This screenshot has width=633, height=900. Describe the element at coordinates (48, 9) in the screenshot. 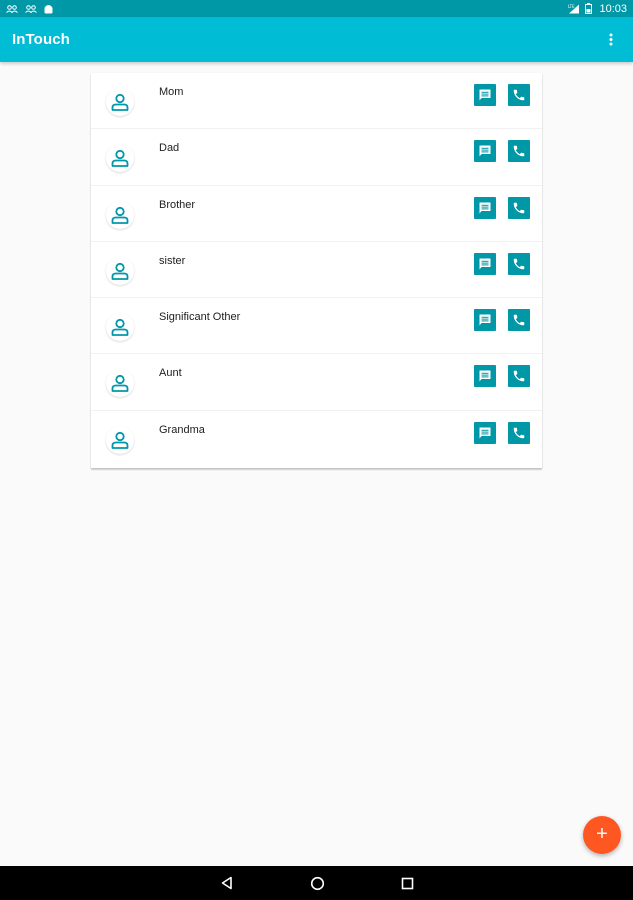

I see `android-icon` at that location.